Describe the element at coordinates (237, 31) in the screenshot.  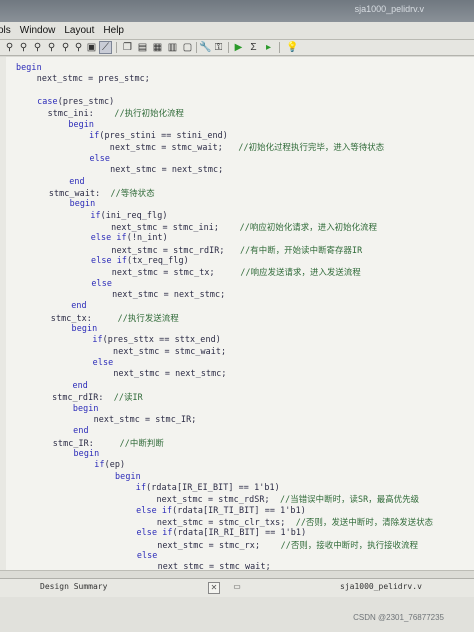
I see `menu-bar: ols Window Layout Help` at that location.